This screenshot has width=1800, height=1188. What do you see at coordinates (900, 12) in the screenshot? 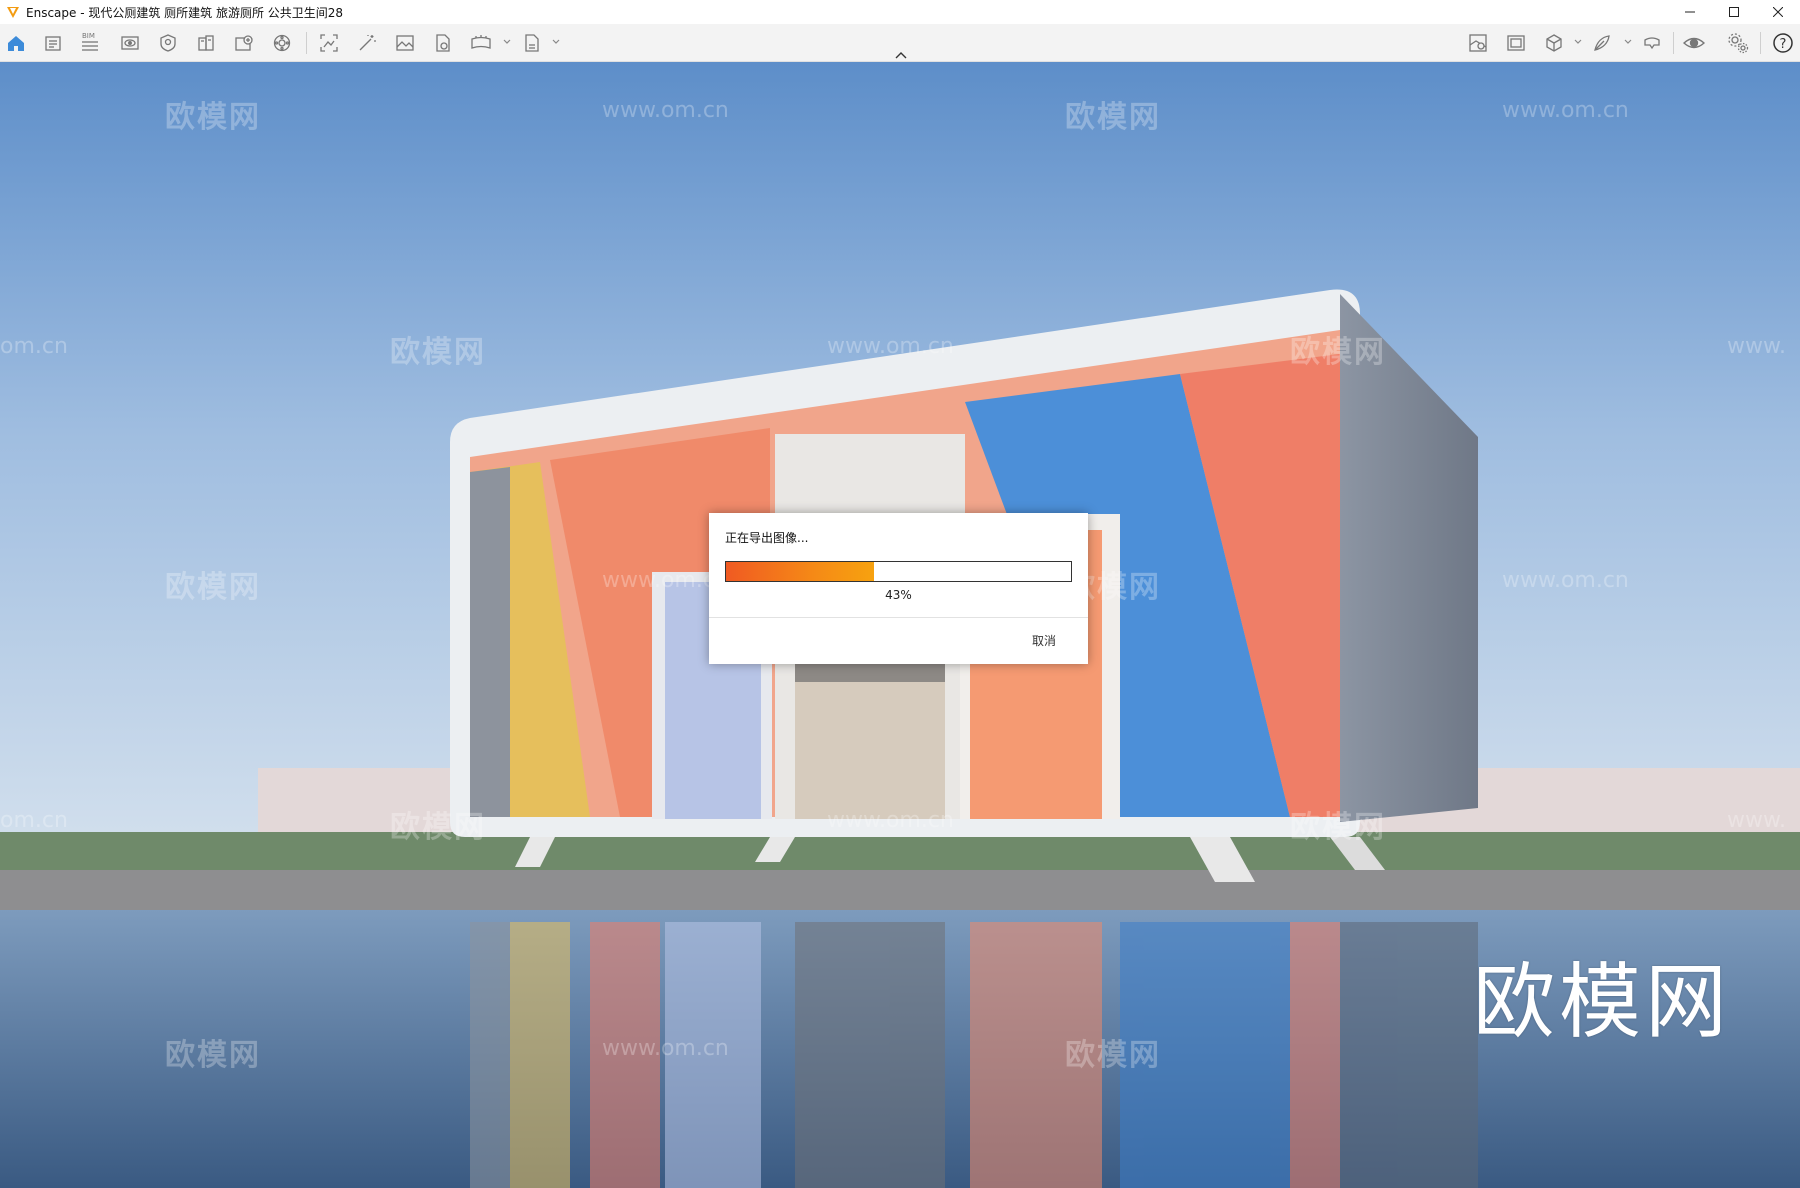
I see `title-bar: Enscape - 现代公厕建筑 厕所建筑 旅游厕所 公共卫生间28` at bounding box center [900, 12].